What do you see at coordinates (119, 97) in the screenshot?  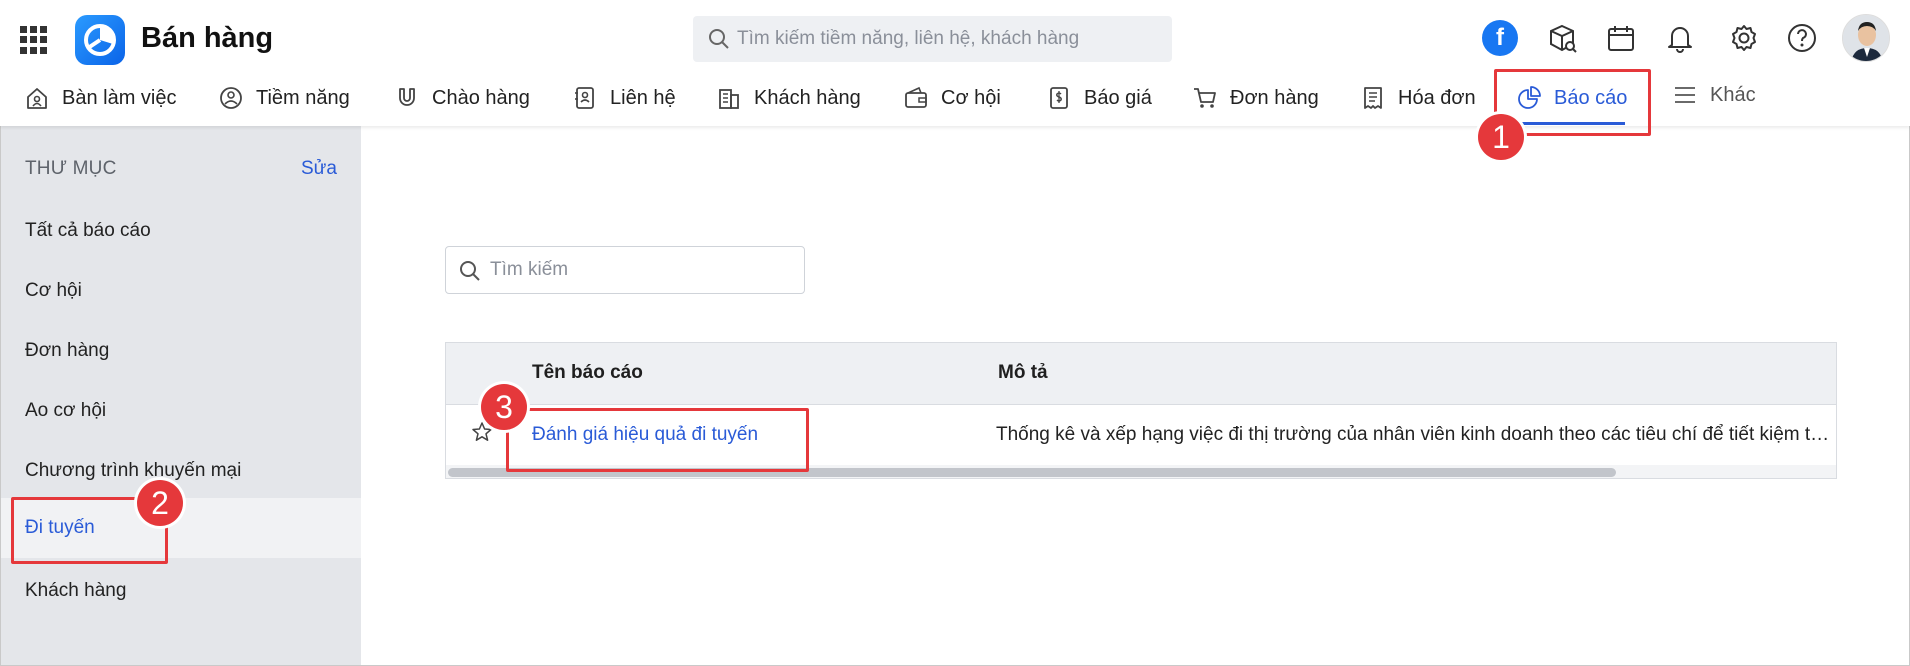 I see `nav-item-label: Bàn làm việc` at bounding box center [119, 97].